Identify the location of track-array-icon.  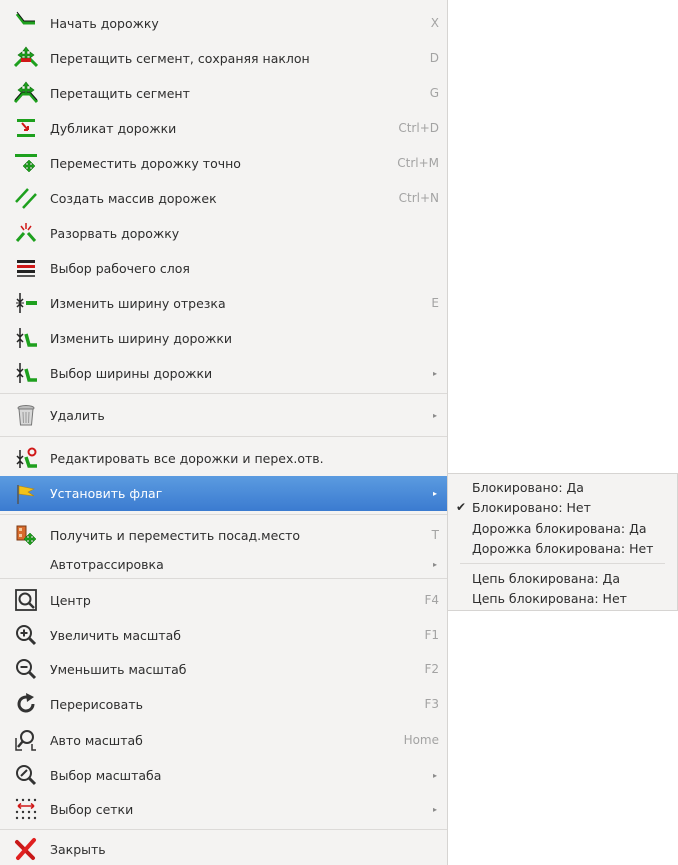
(26, 198).